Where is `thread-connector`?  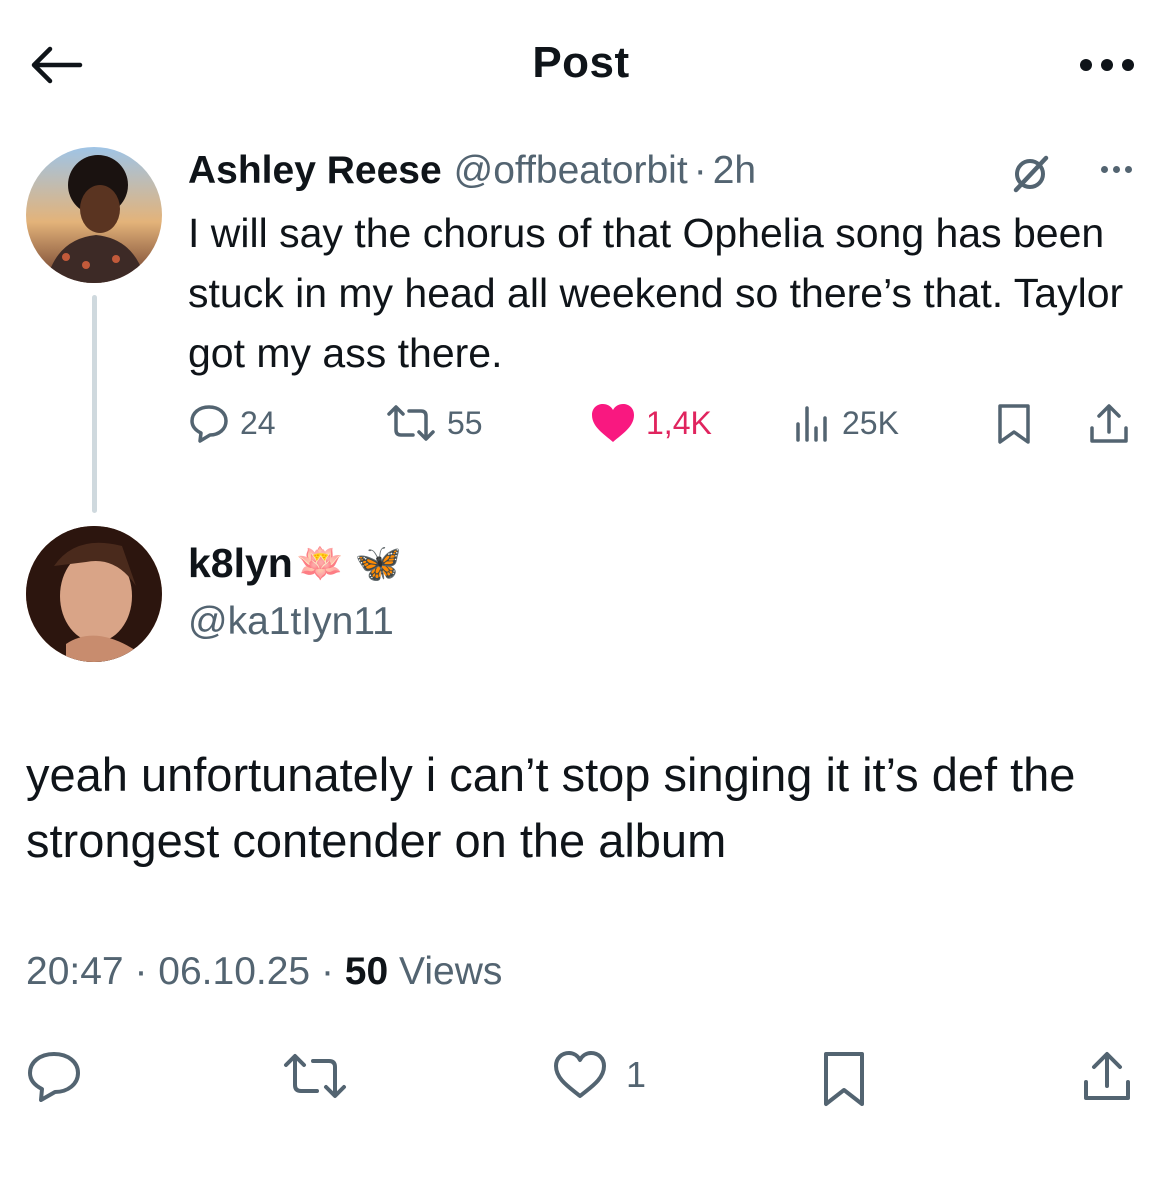 thread-connector is located at coordinates (94, 404).